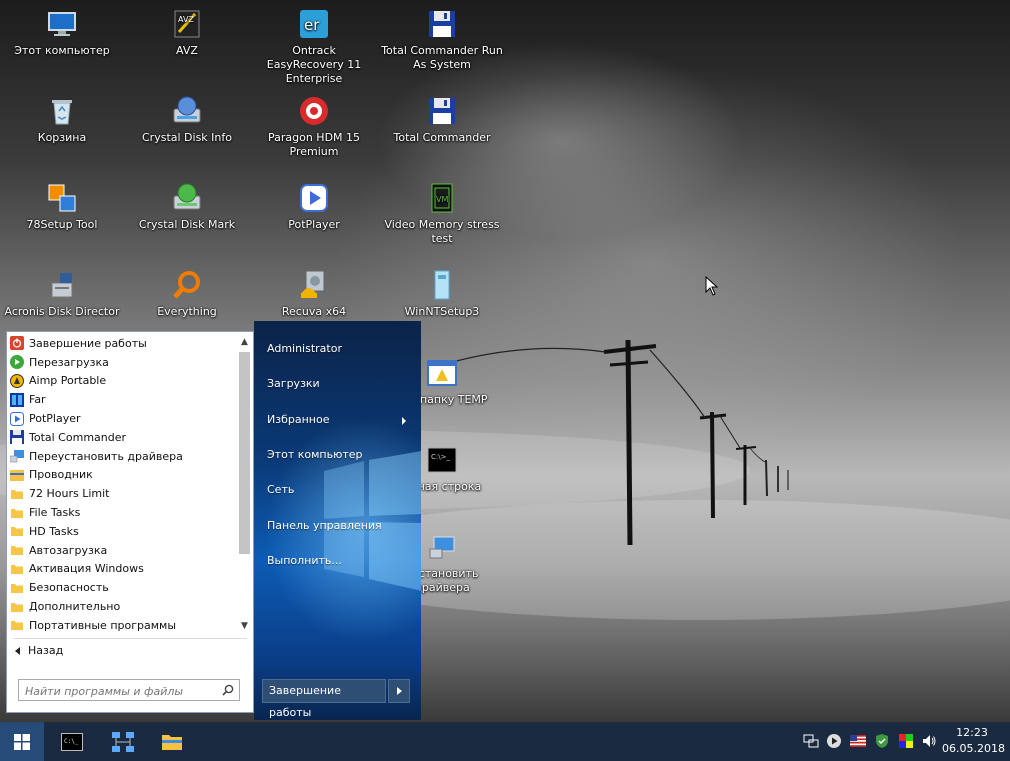 The height and width of the screenshot is (761, 1010). What do you see at coordinates (187, 137) in the screenshot?
I see `desktop-icon-label: Crystal Disk Info` at bounding box center [187, 137].